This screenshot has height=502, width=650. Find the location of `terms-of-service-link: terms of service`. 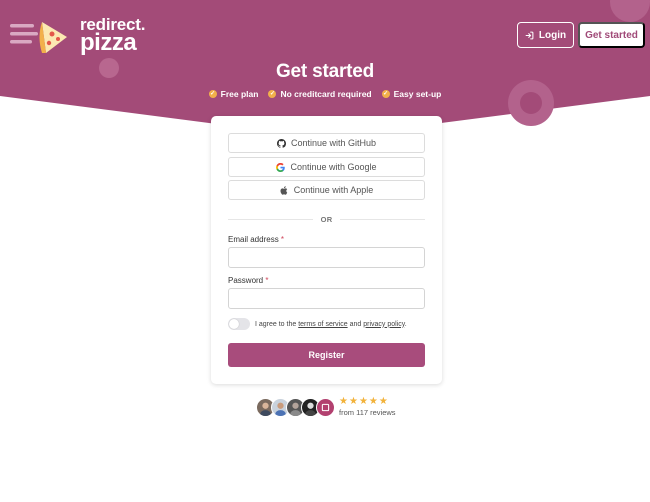

terms-of-service-link: terms of service is located at coordinates (322, 324).